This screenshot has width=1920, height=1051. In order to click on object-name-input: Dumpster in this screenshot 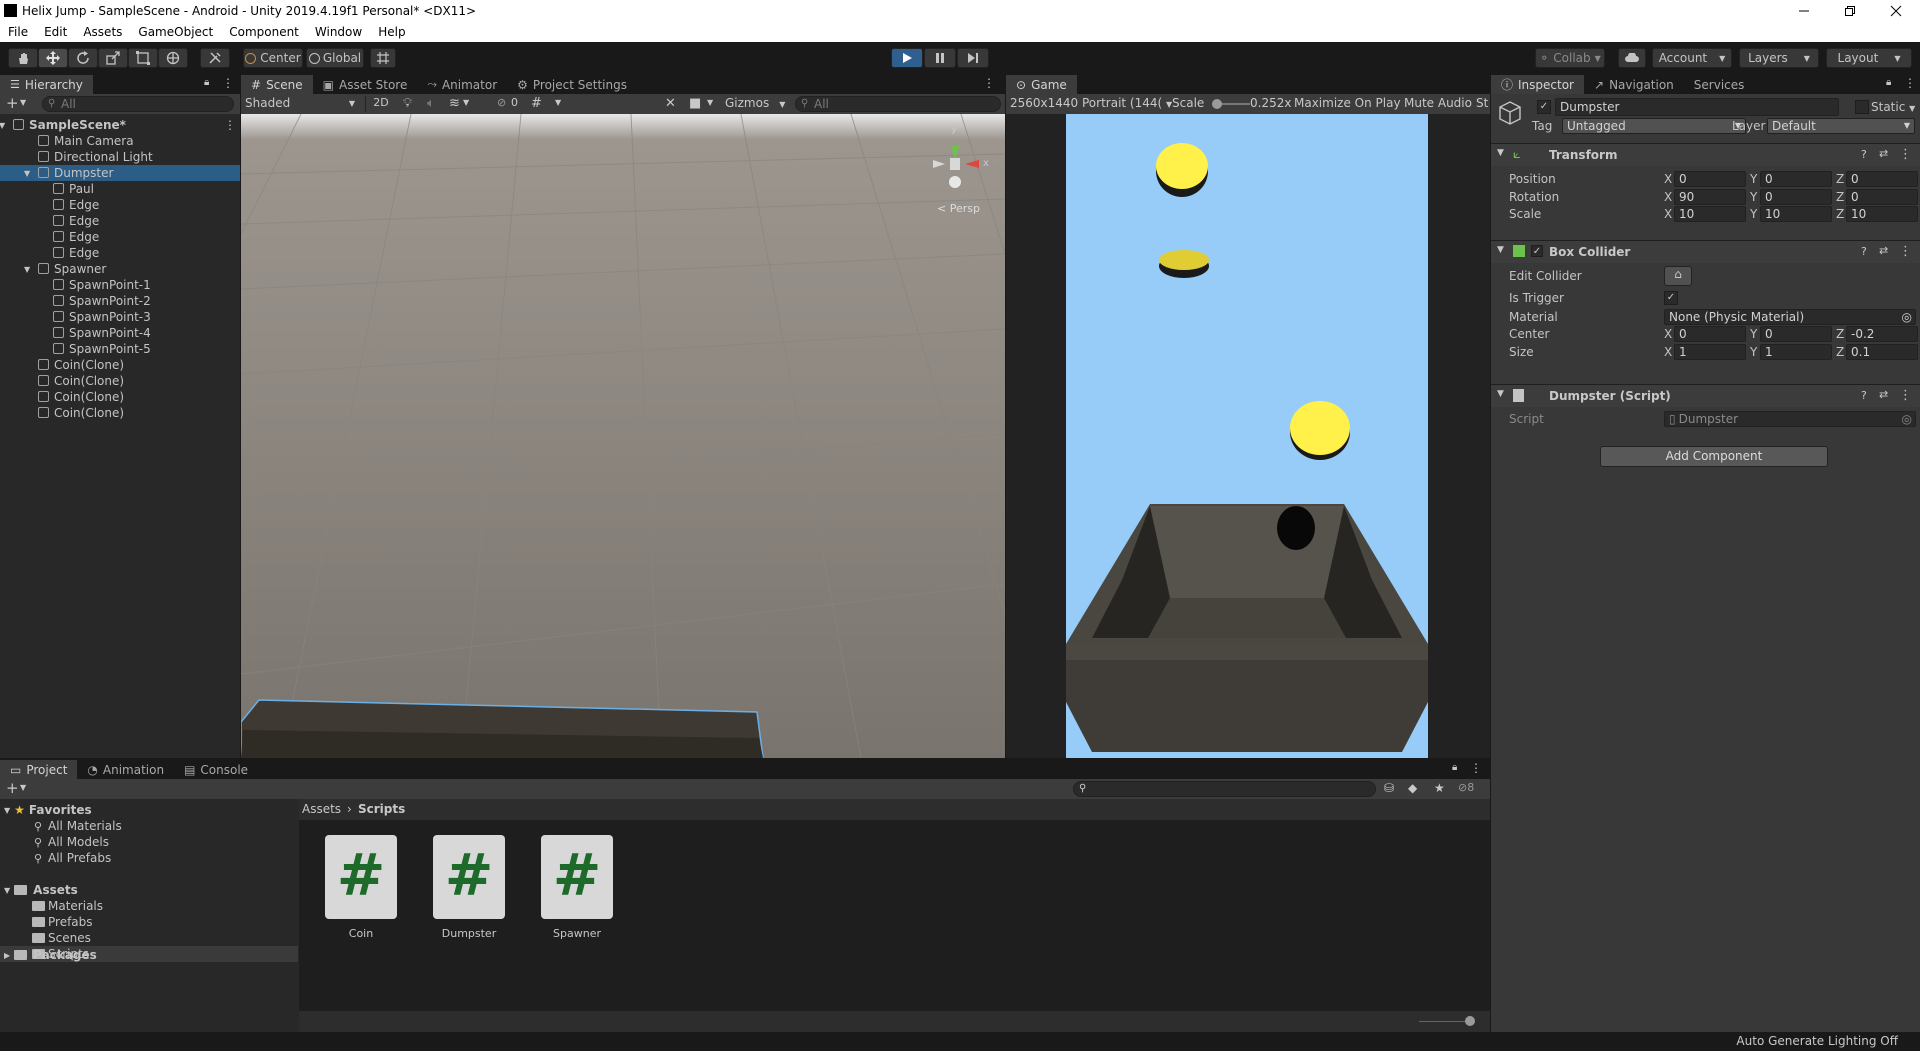, I will do `click(1697, 107)`.